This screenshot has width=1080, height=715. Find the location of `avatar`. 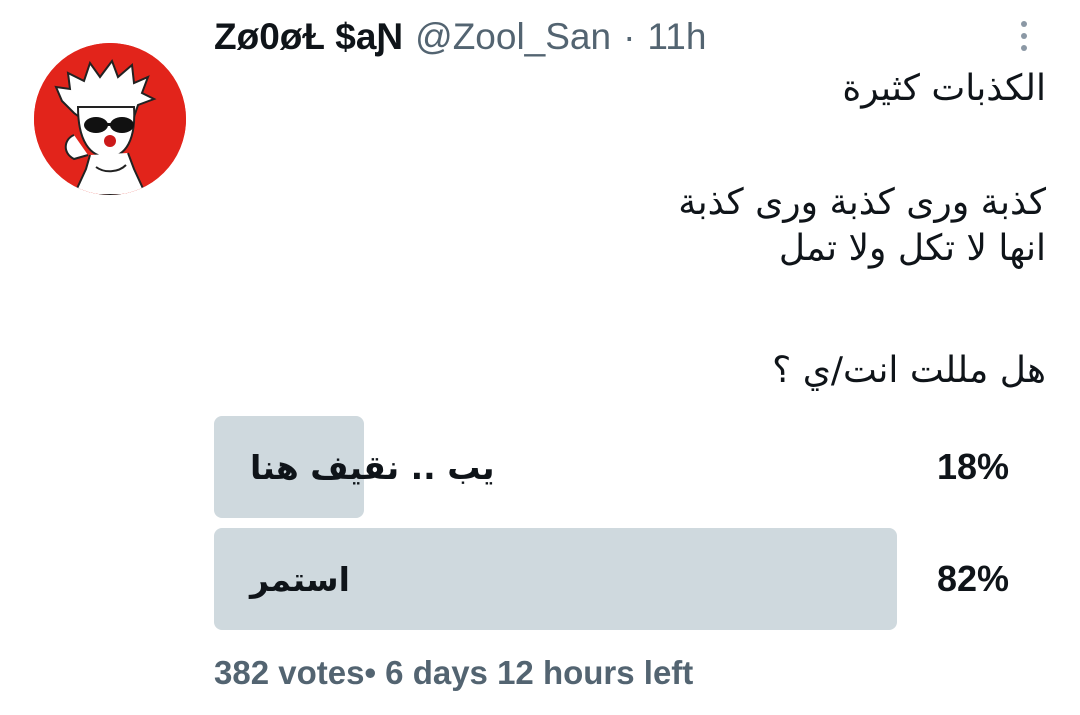

avatar is located at coordinates (110, 119).